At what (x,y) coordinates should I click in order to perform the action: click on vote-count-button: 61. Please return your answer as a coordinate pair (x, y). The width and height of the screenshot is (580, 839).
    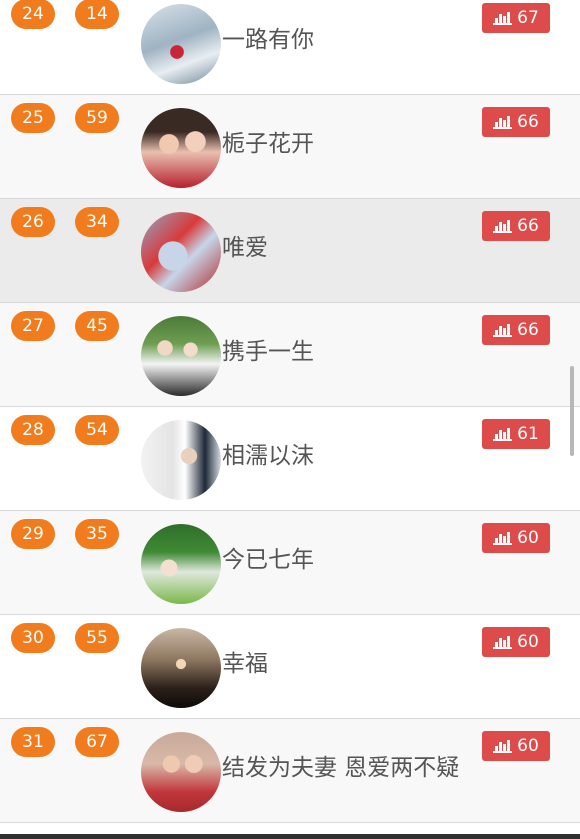
    Looking at the image, I should click on (516, 434).